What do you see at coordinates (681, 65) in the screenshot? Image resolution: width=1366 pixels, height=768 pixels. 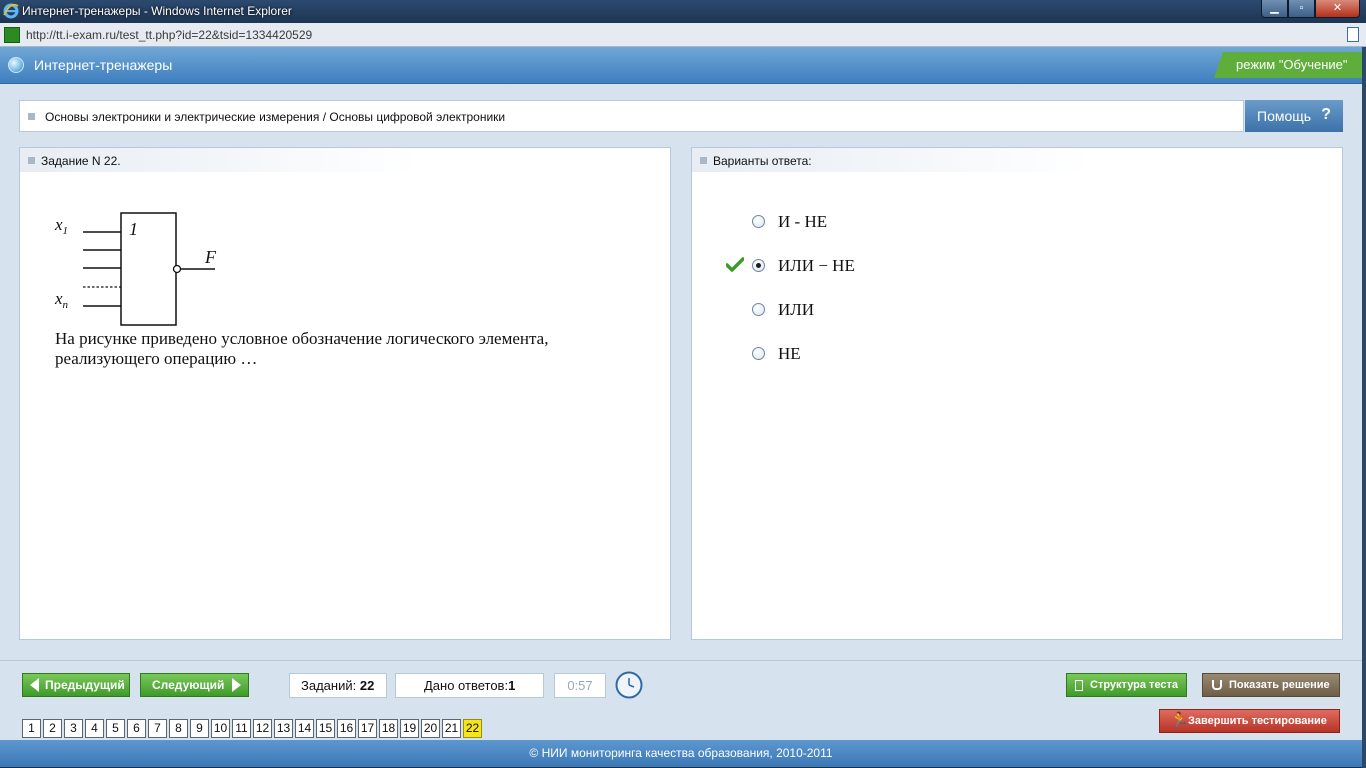 I see `app-header: Интернет-тренажеры режим "Обучение"` at bounding box center [681, 65].